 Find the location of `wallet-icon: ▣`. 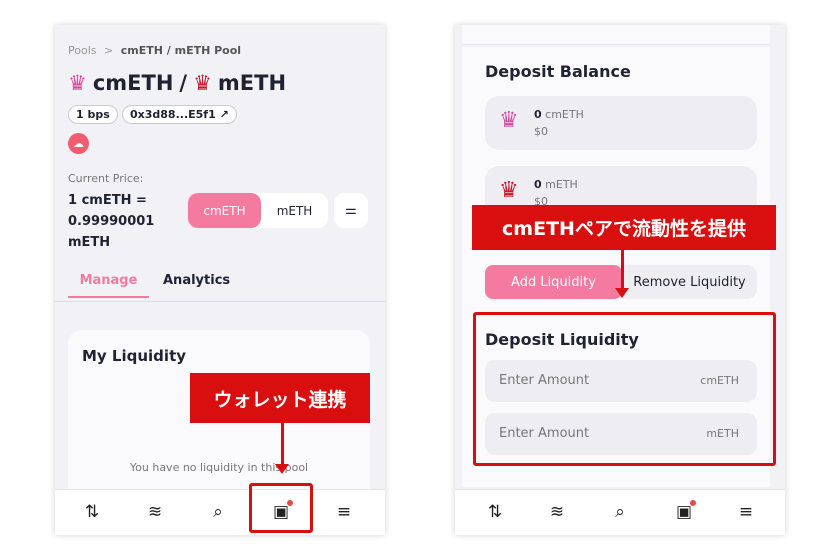

wallet-icon: ▣ is located at coordinates (684, 511).